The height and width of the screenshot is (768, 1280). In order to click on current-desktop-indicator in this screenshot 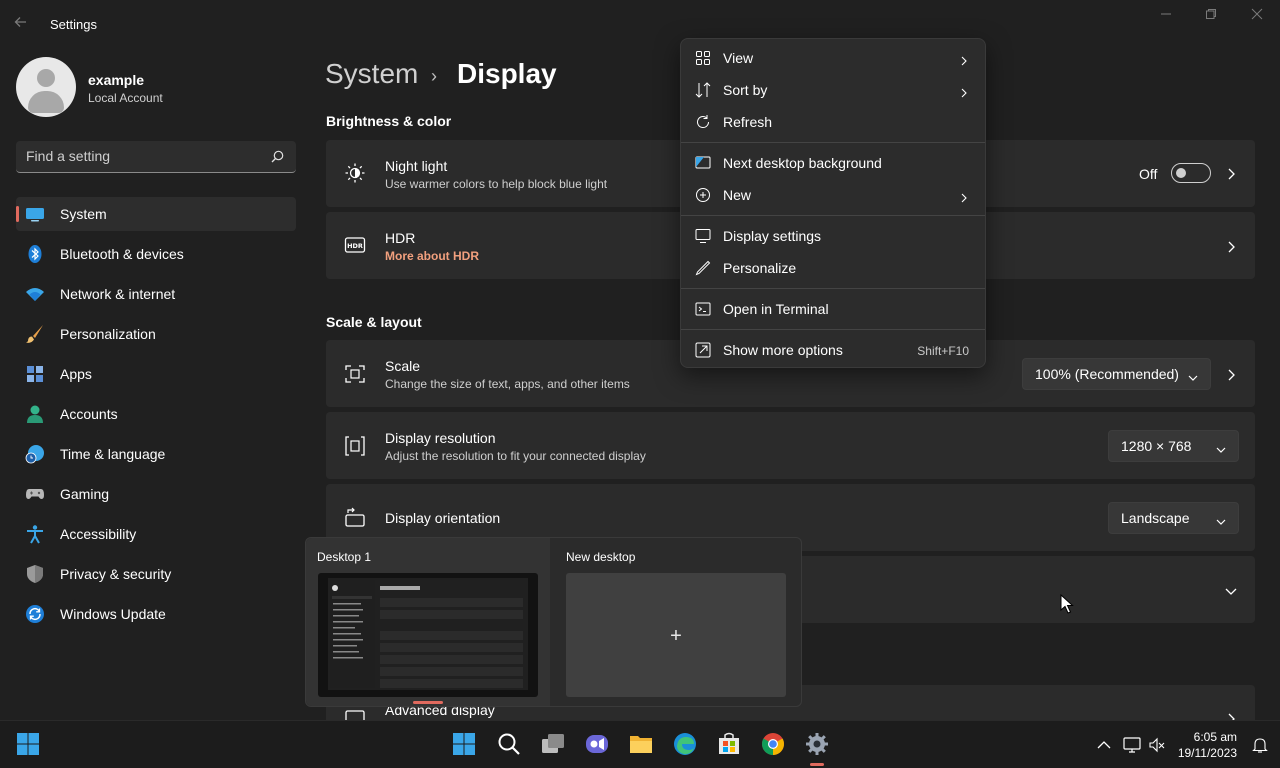, I will do `click(428, 702)`.